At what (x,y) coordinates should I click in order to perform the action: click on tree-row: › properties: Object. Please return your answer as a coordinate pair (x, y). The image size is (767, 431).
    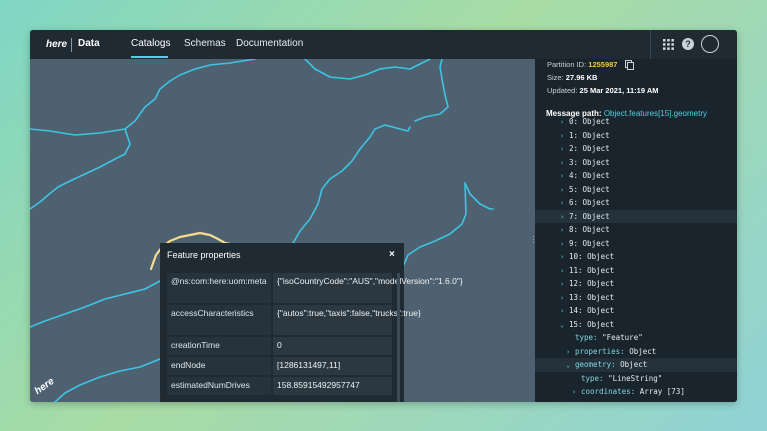
    Looking at the image, I should click on (636, 352).